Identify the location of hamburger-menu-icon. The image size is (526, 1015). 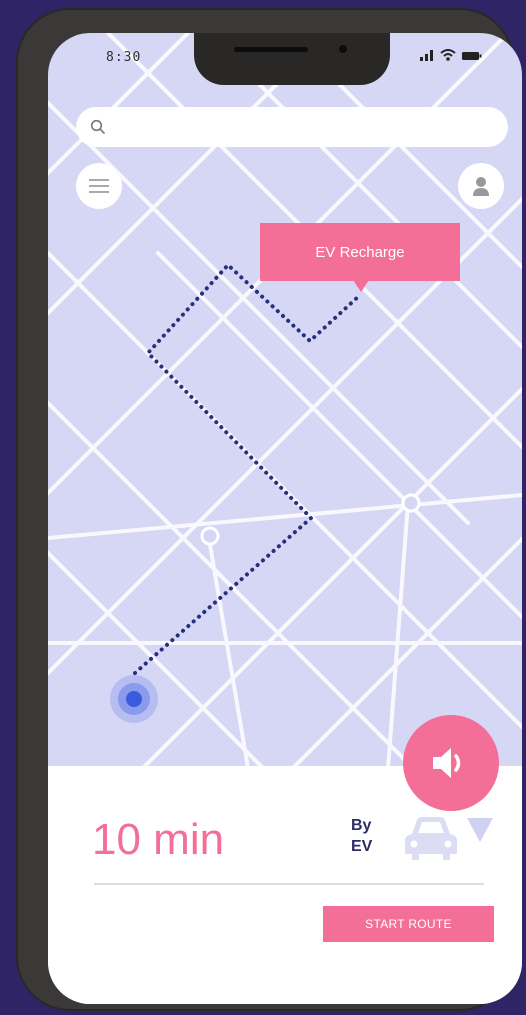
(99, 186).